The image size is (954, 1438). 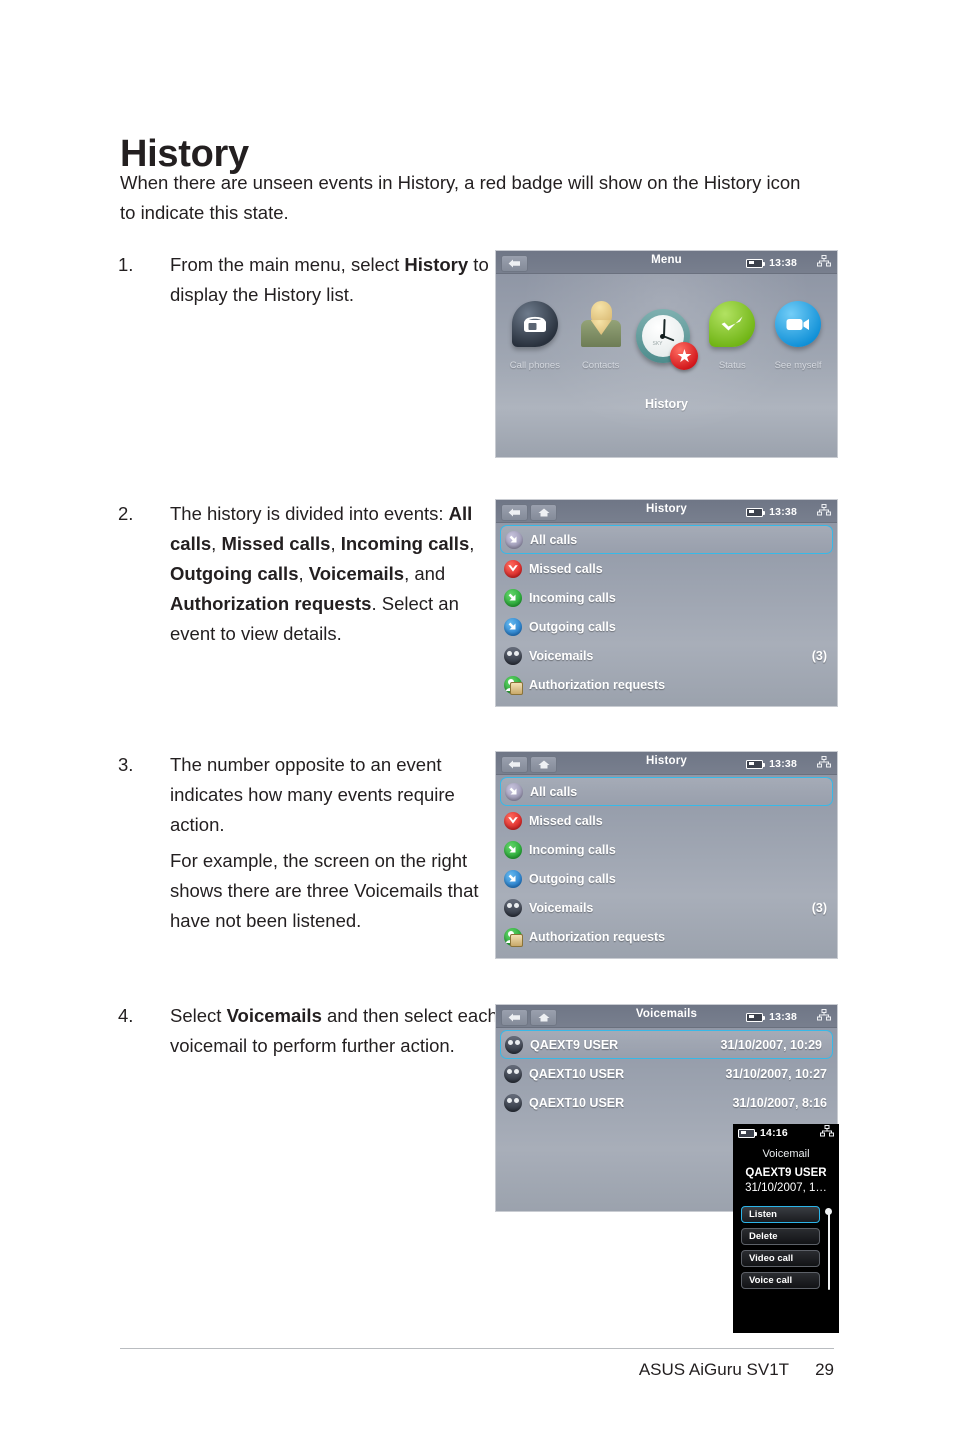 I want to click on popup-title: Voicemail, so click(x=786, y=1154).